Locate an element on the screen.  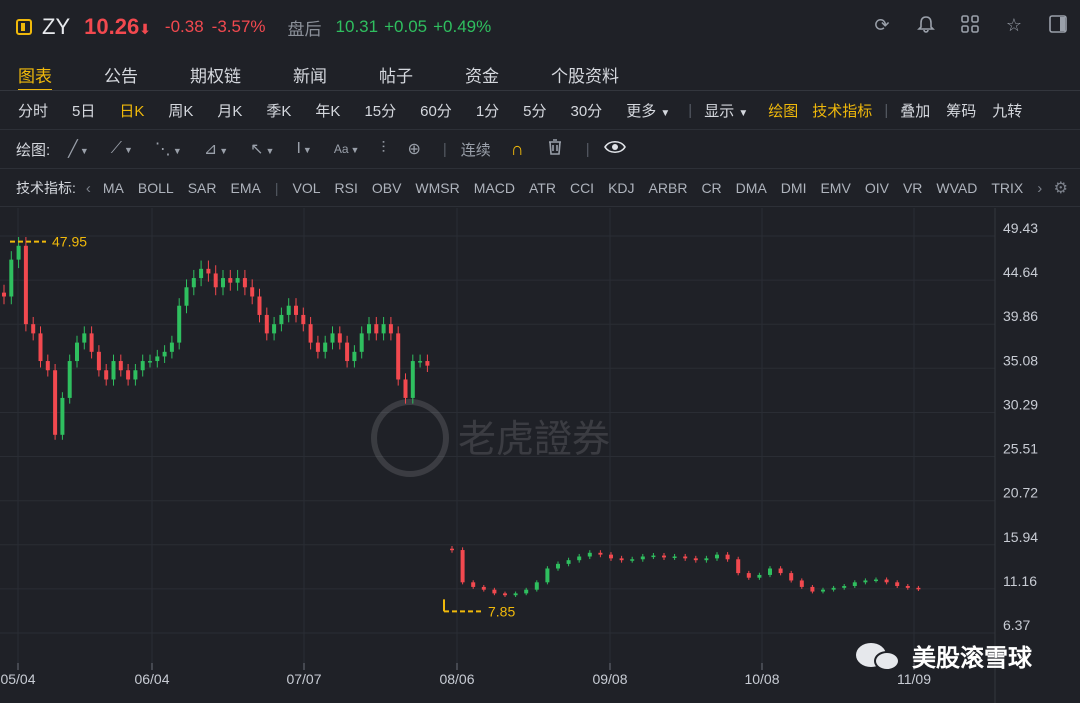
x-tick-label: 08/06 is located at coordinates (456, 679).